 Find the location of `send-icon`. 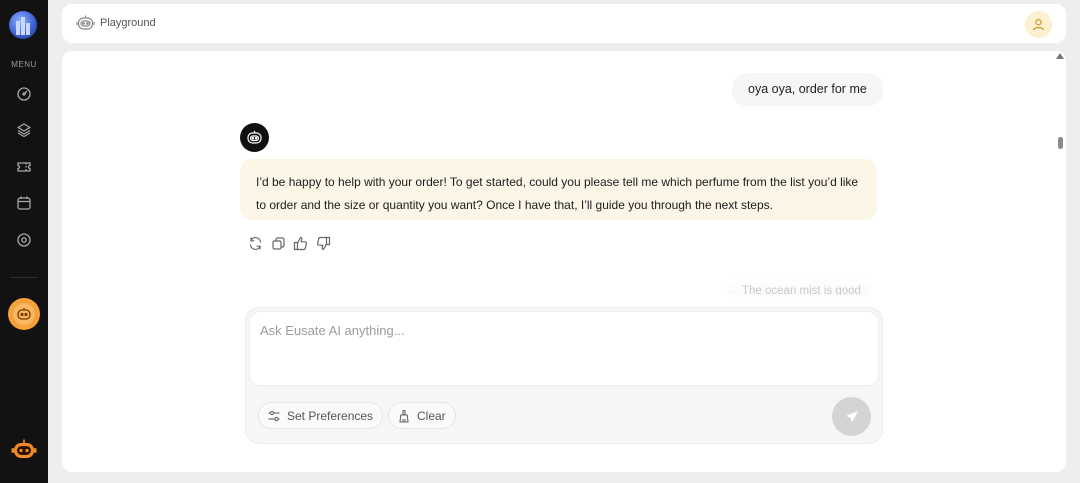

send-icon is located at coordinates (851, 416).